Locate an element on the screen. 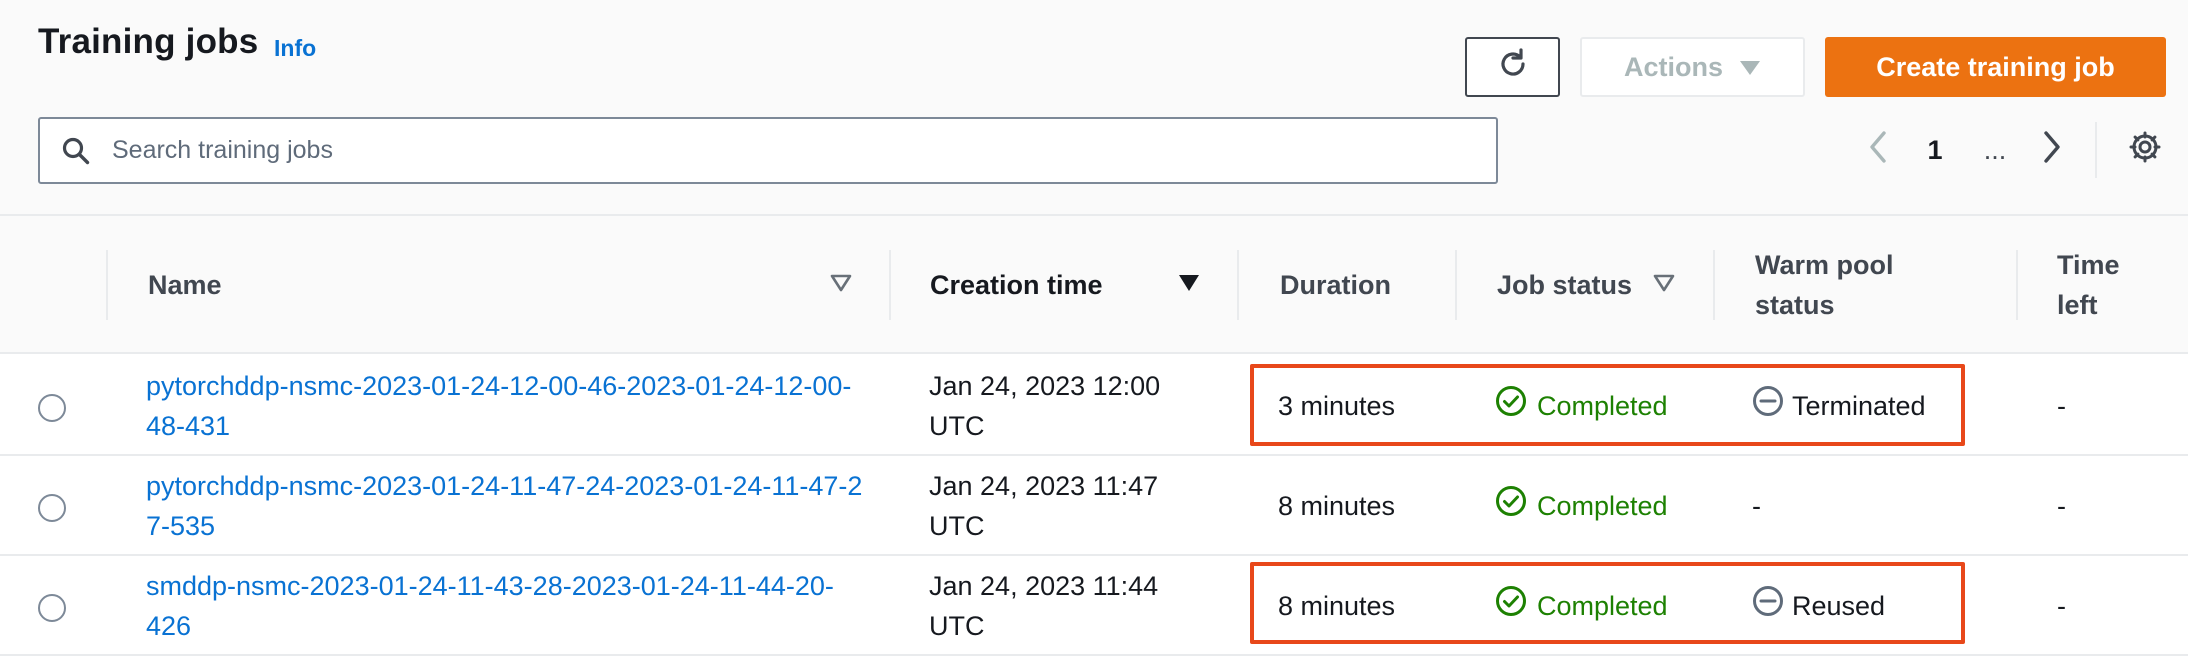  chevron-right-icon is located at coordinates (2052, 150).